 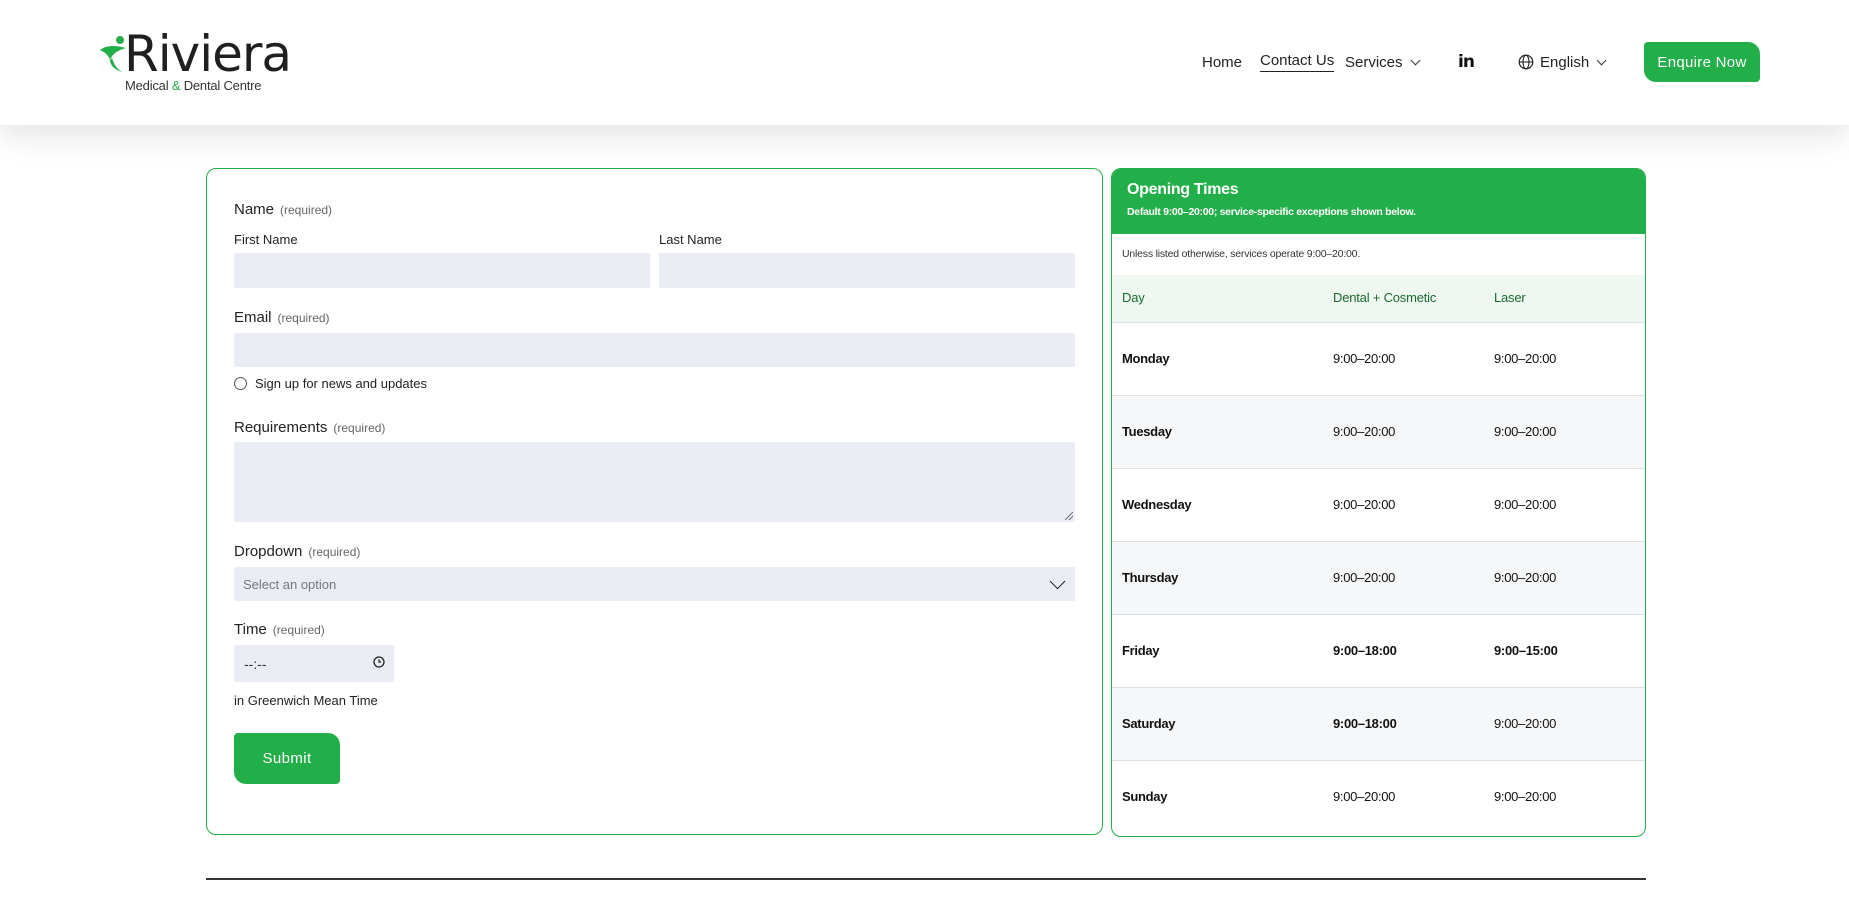 I want to click on opening-times-title: Opening Times, so click(x=1183, y=189).